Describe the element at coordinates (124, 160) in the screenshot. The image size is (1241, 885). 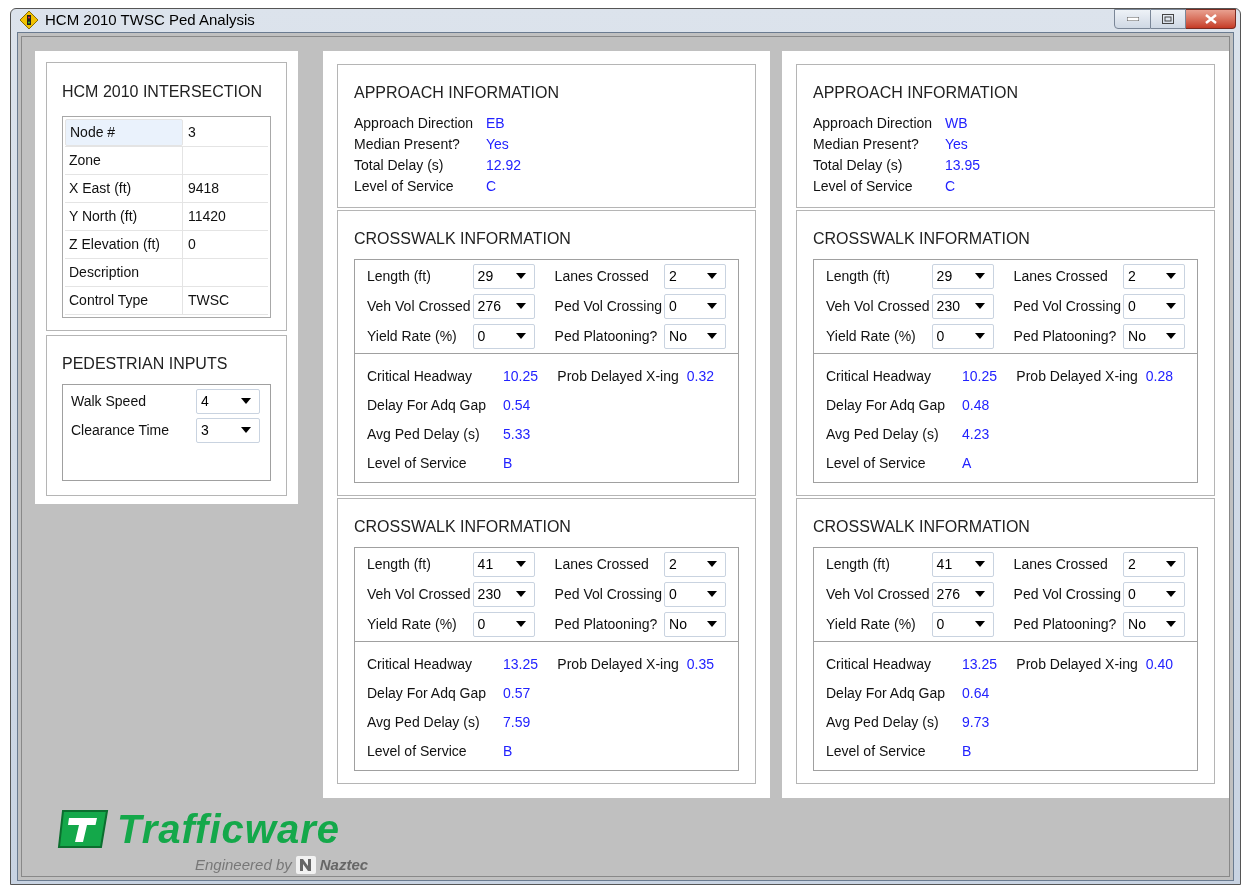
I see `property-label: Zone` at that location.